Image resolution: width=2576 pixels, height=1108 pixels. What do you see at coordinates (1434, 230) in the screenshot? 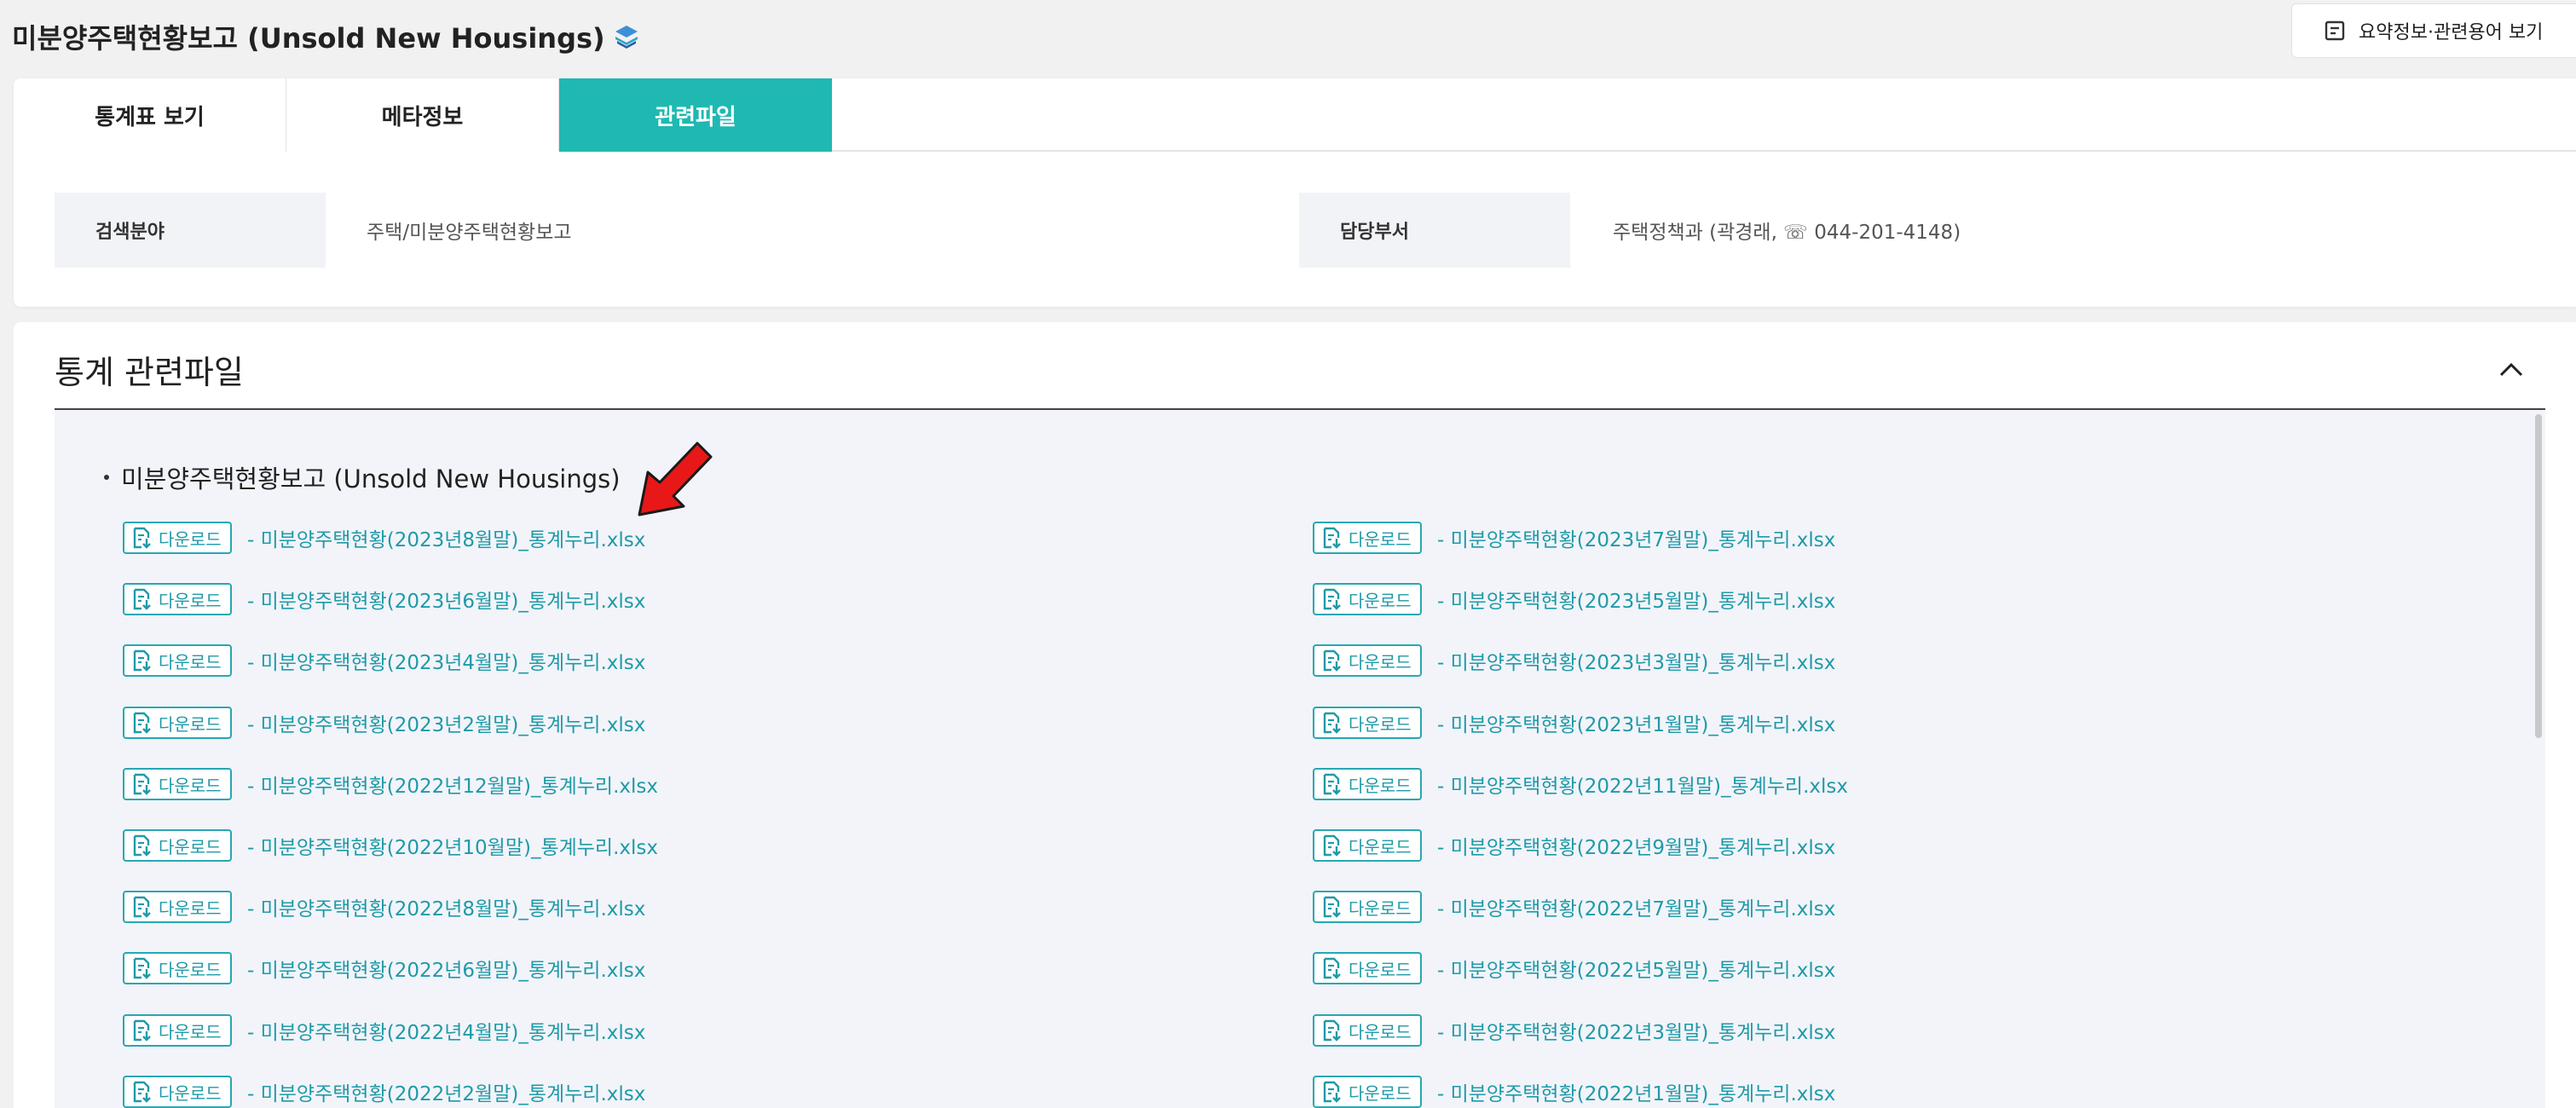
I see `department-label: 담당부서` at bounding box center [1434, 230].